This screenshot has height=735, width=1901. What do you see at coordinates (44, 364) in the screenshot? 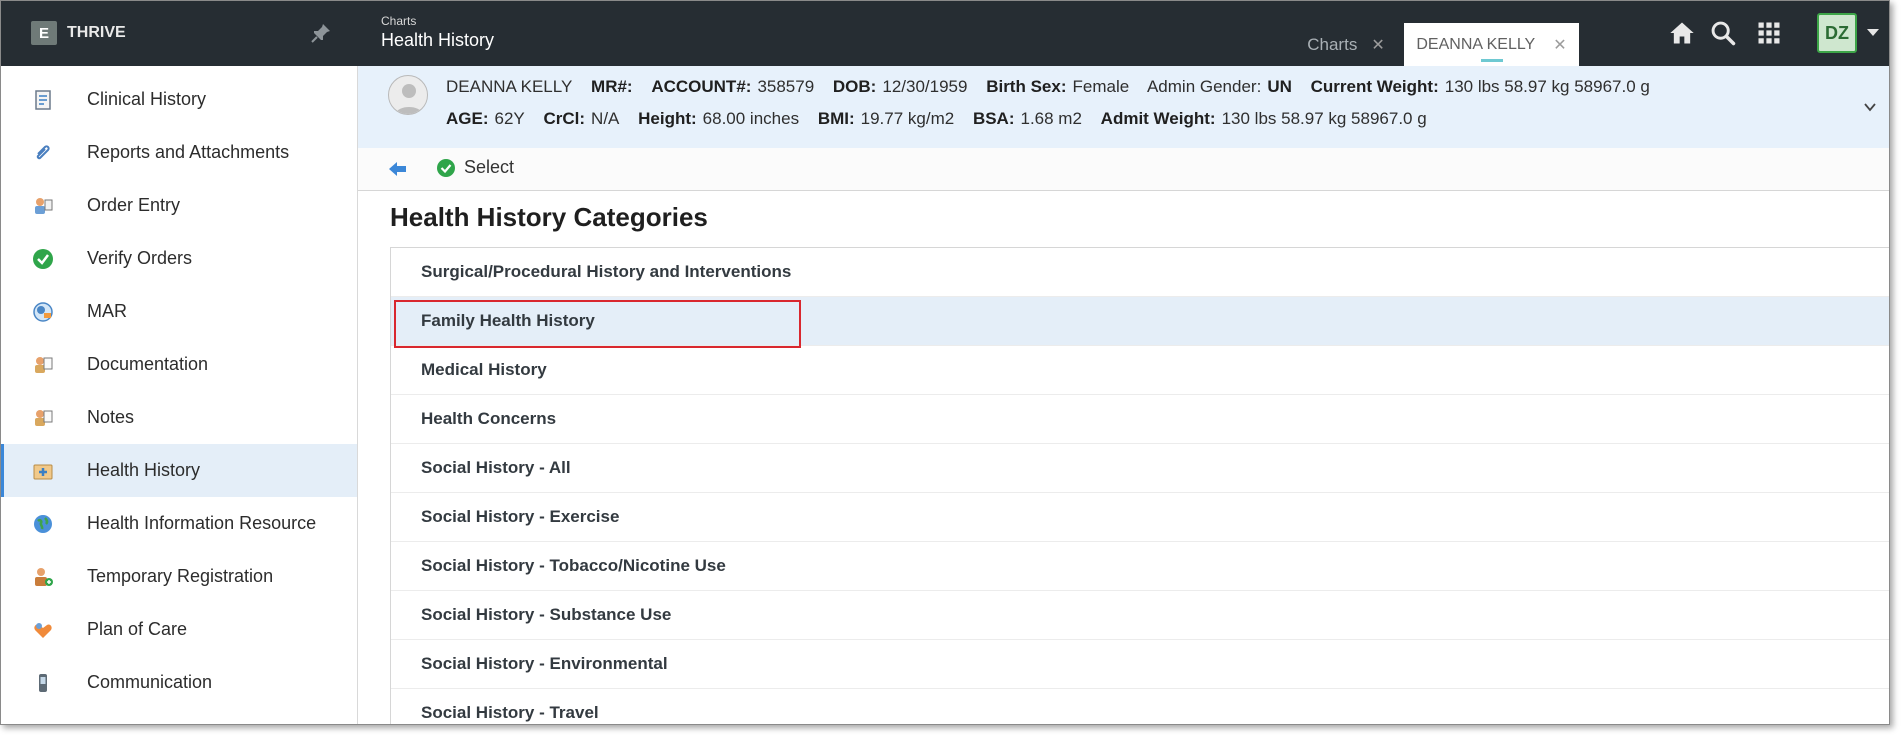
I see `documentation-icon` at bounding box center [44, 364].